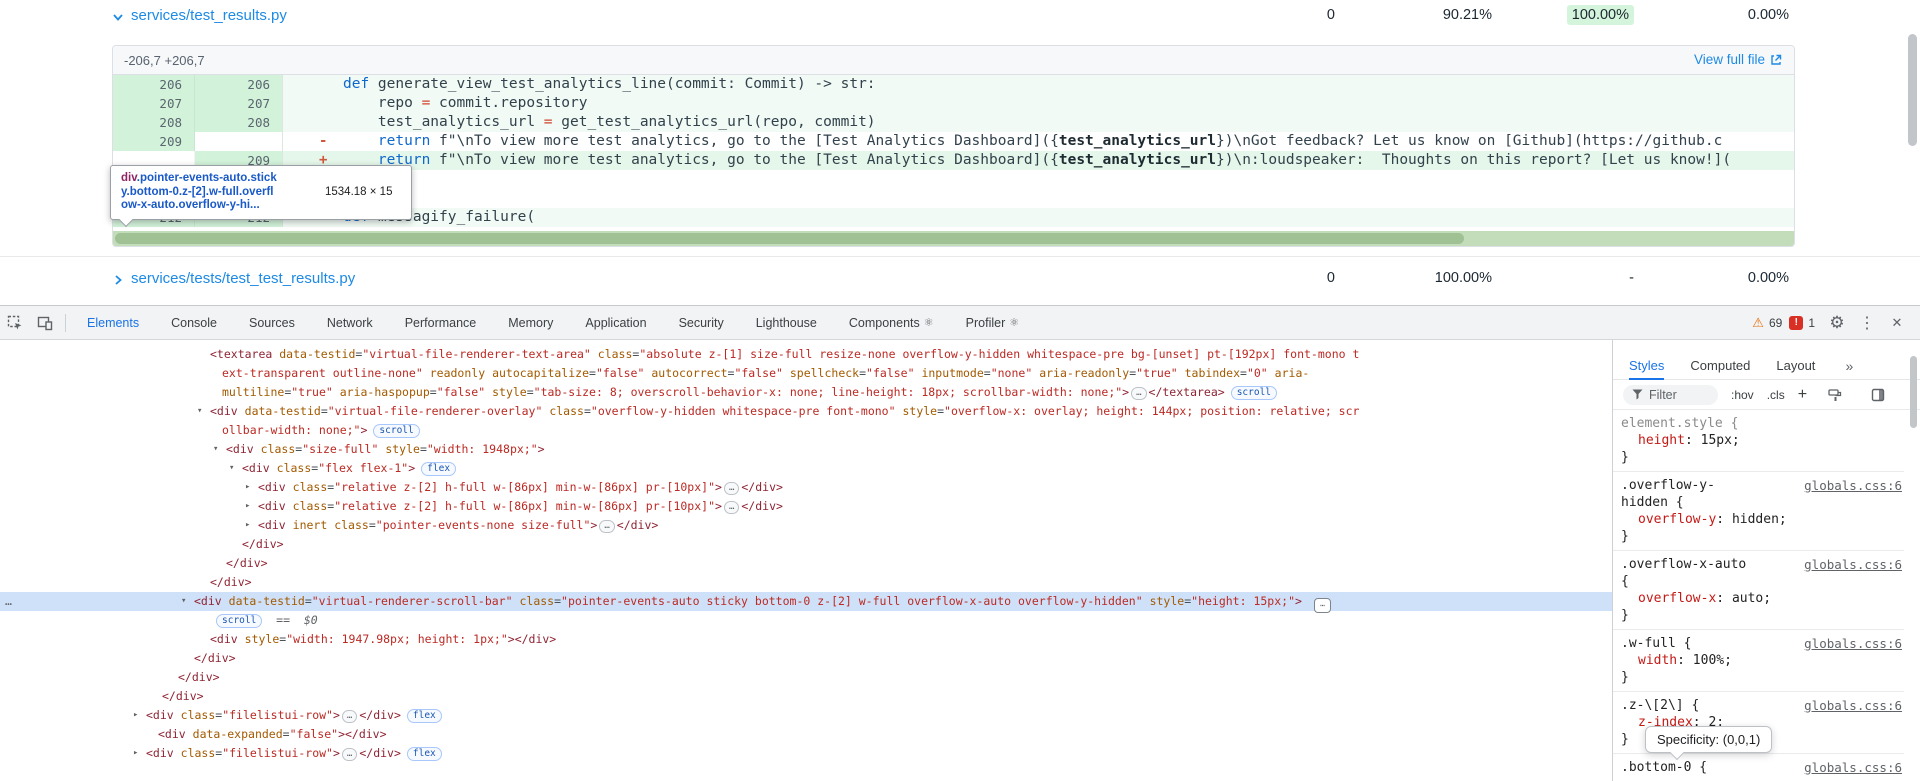 This screenshot has height=781, width=1920. I want to click on styles-filter-input: Filter, so click(1670, 394).